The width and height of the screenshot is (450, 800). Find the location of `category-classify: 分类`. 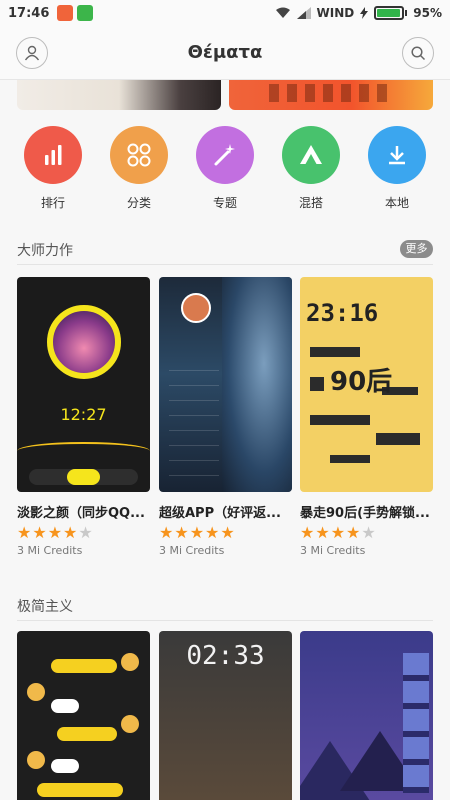

category-classify: 分类 is located at coordinates (139, 168).